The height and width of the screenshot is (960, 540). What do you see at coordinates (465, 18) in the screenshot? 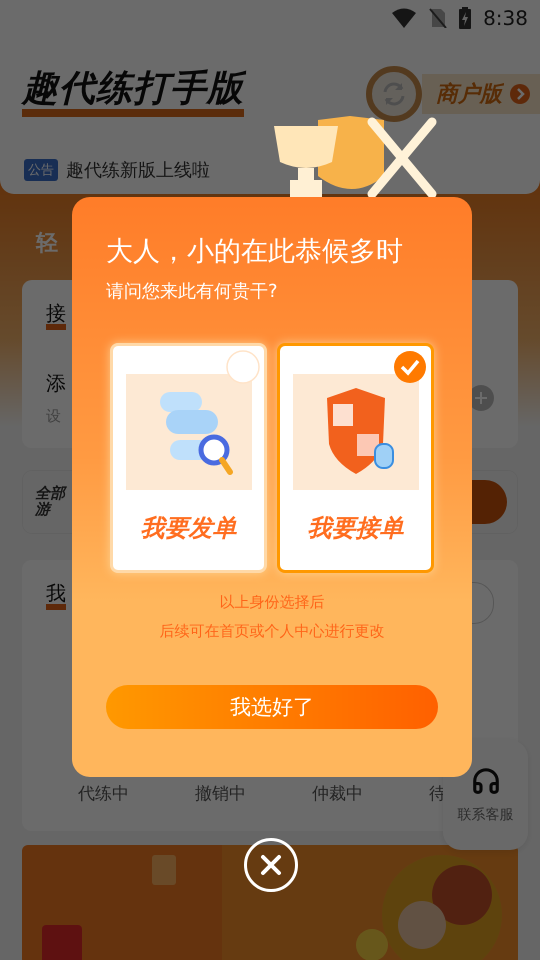
I see `battery-charging-icon` at bounding box center [465, 18].